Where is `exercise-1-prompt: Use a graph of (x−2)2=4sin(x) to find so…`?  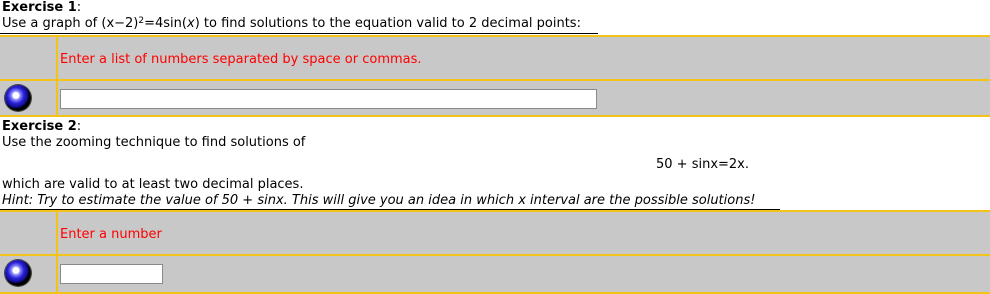
exercise-1-prompt: Use a graph of (x−2)2=4sin(x) to find so… is located at coordinates (291, 23).